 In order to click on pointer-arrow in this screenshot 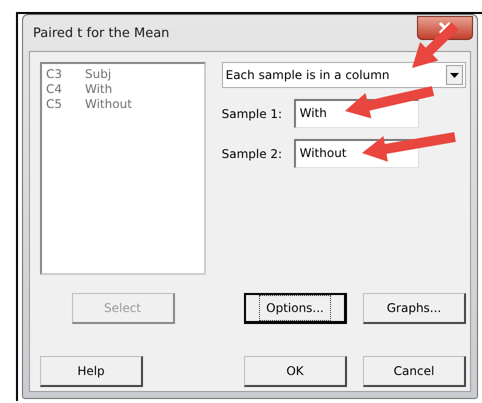, I will do `click(435, 45)`.